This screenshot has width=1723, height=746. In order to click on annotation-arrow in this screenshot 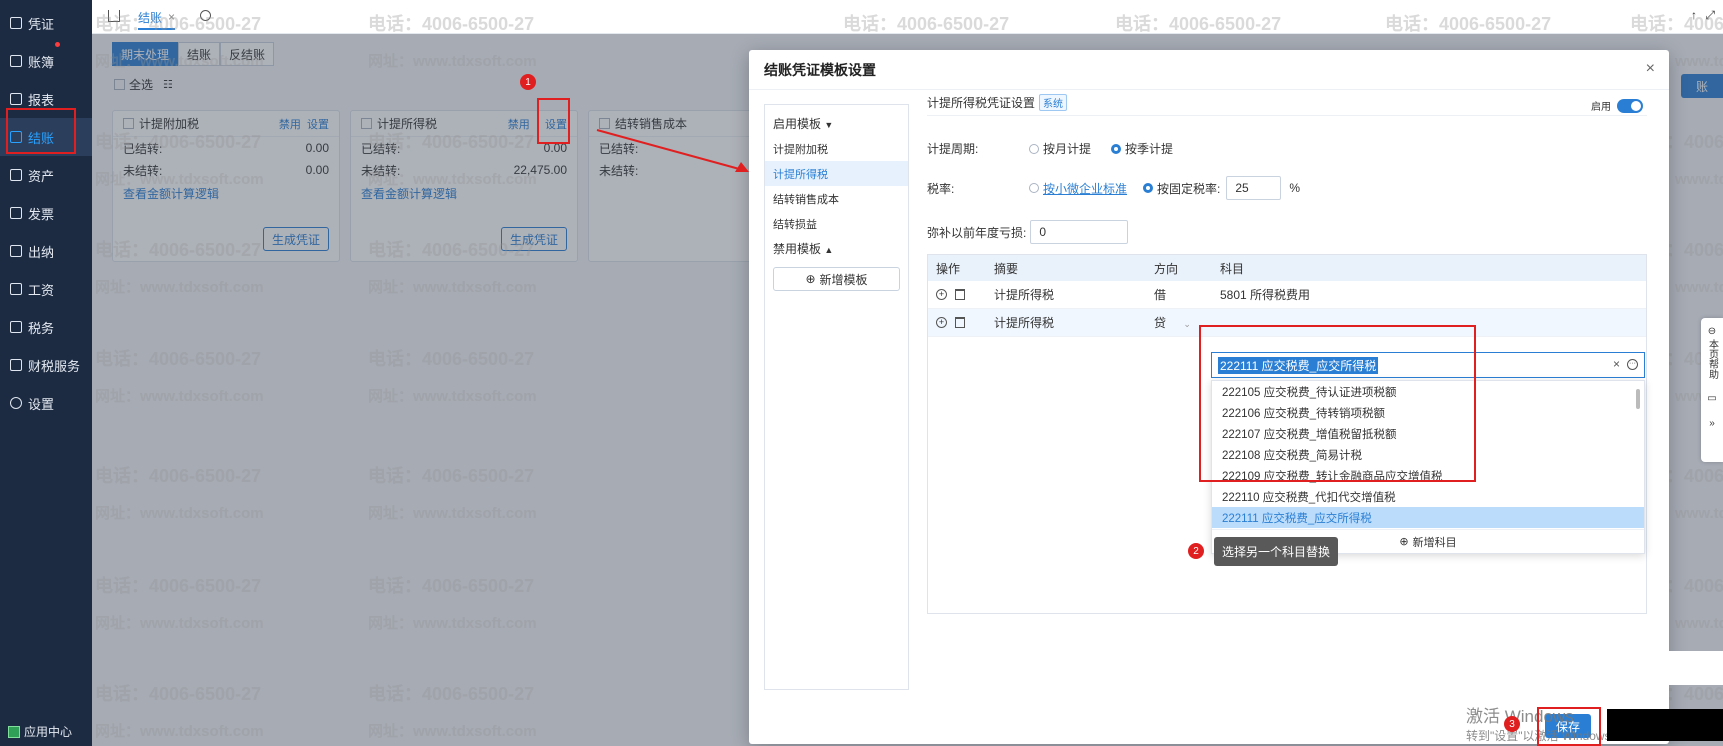, I will do `click(672, 150)`.